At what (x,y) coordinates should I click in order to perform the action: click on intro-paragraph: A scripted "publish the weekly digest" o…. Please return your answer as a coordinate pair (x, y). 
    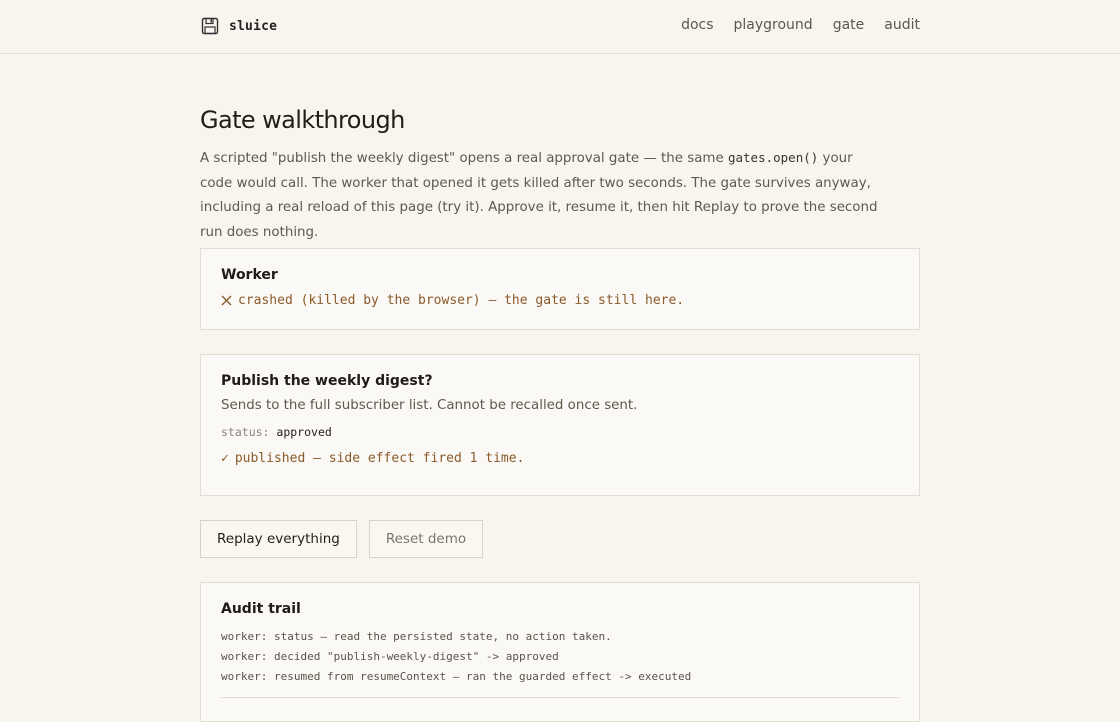
    Looking at the image, I should click on (540, 195).